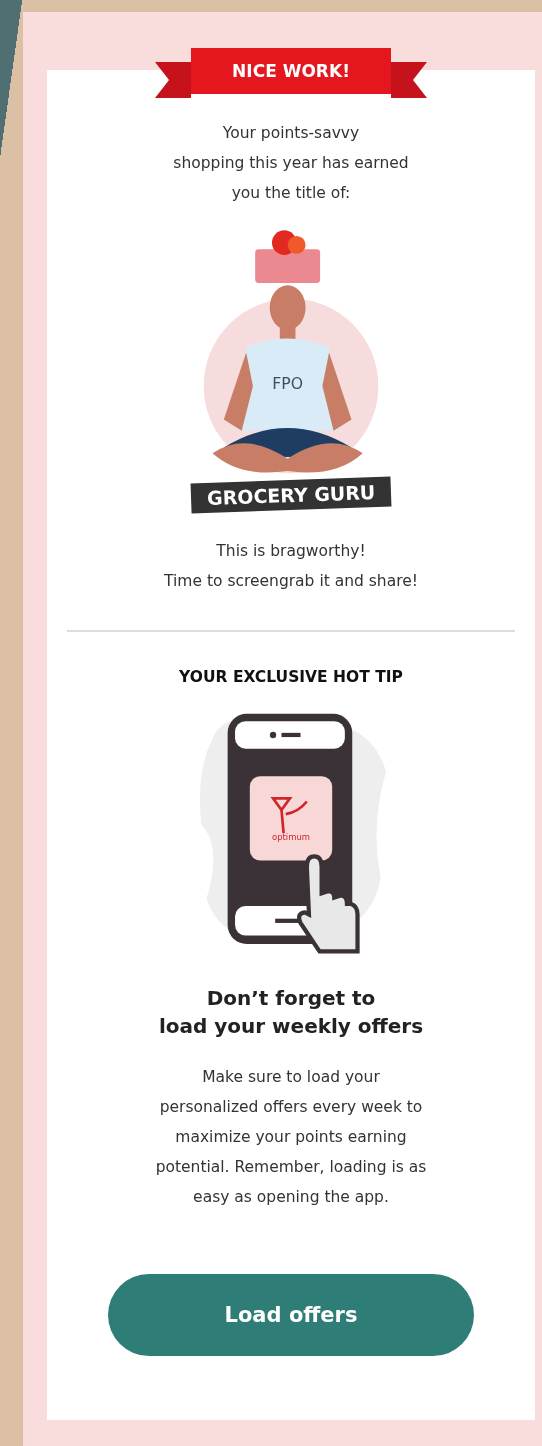 The image size is (542, 1446). What do you see at coordinates (291, 71) in the screenshot?
I see `banner-title: NICE WORK!` at bounding box center [291, 71].